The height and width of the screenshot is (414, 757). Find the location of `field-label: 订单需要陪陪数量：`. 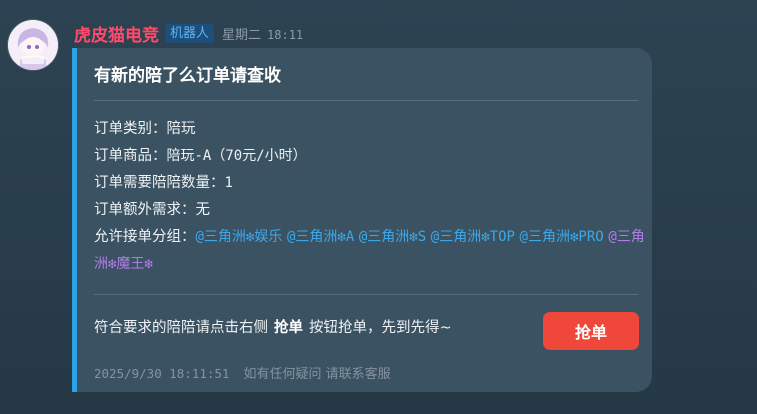

field-label: 订单需要陪陪数量： is located at coordinates (159, 183).